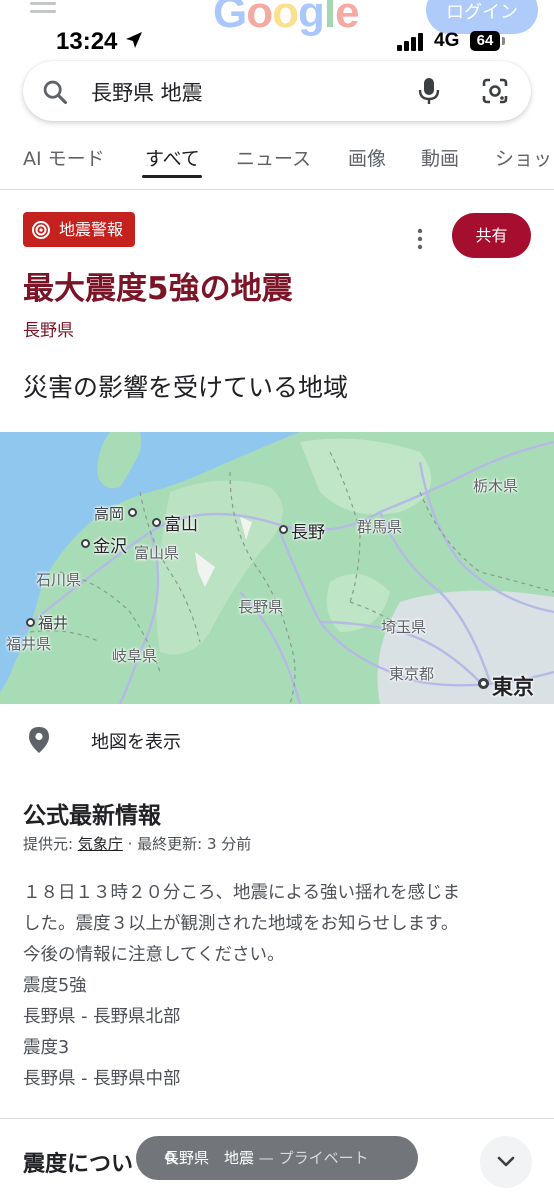 This screenshot has width=554, height=1200. What do you see at coordinates (181, 525) in the screenshot?
I see `map-label-toyama: 富山` at bounding box center [181, 525].